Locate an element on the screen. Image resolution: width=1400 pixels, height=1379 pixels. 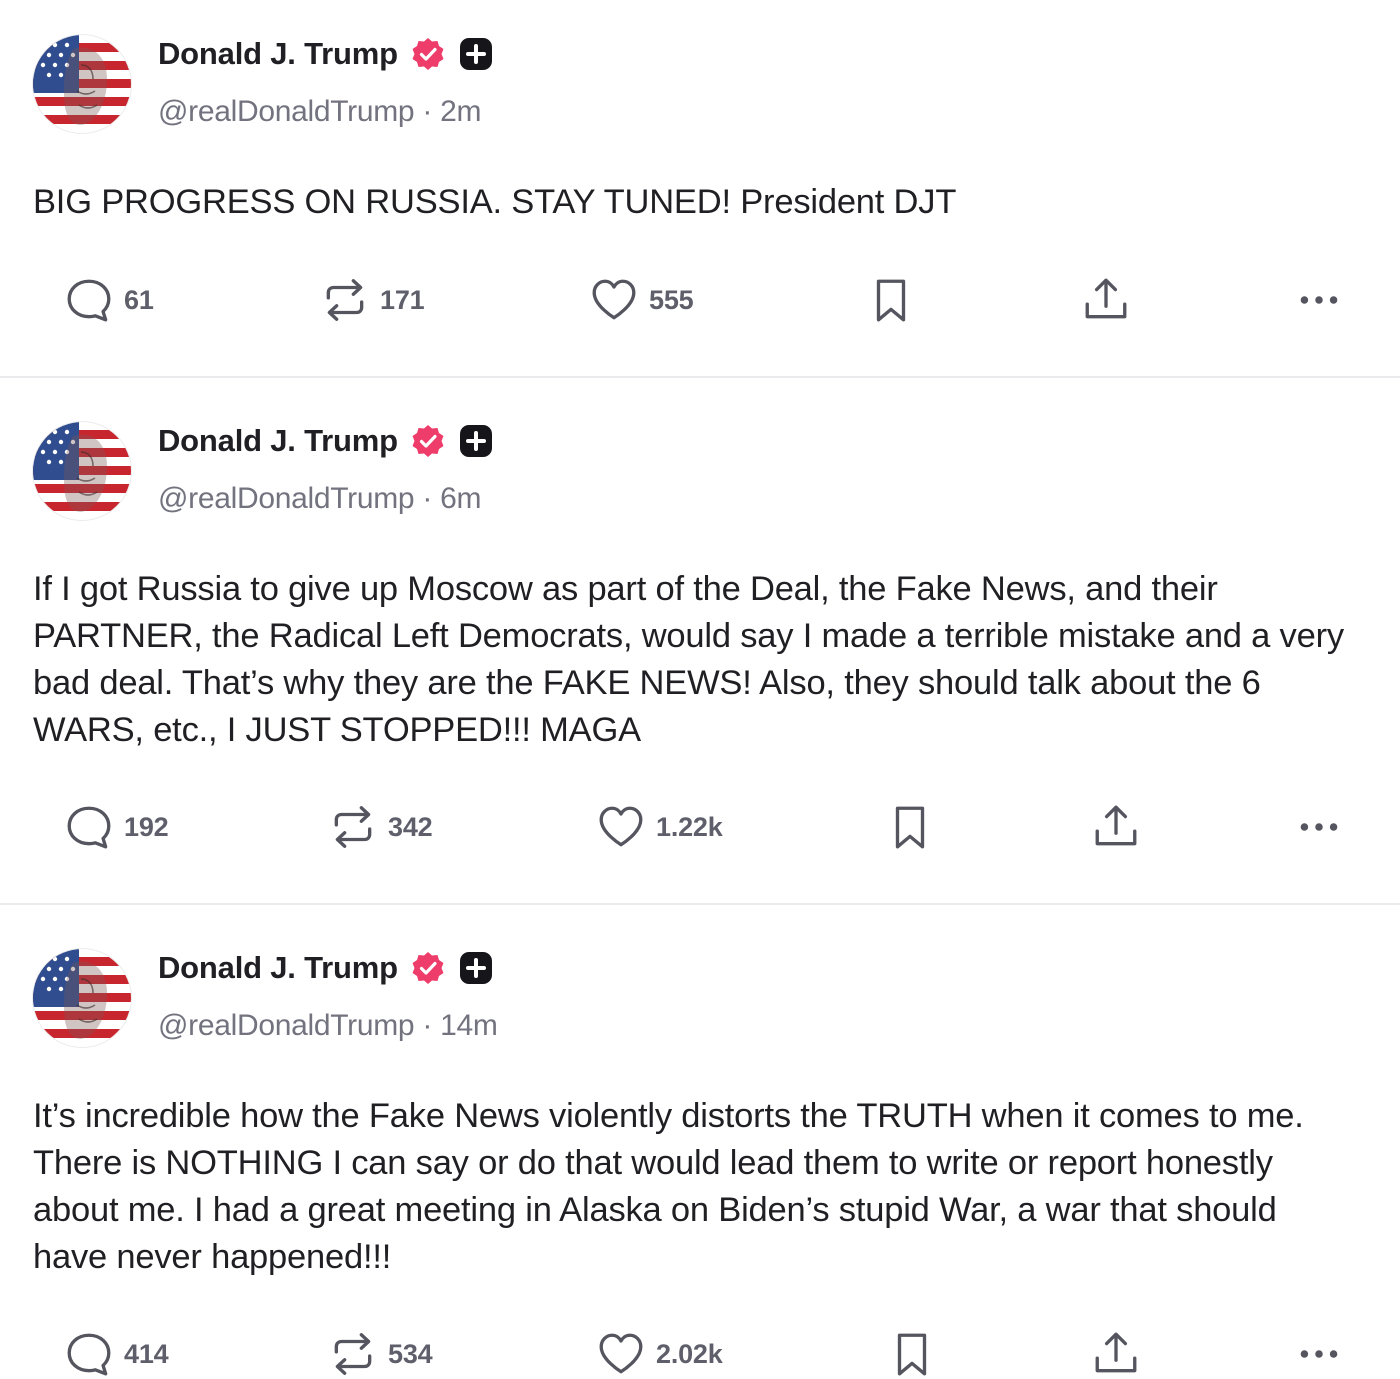
reply-count: 61 is located at coordinates (139, 299).